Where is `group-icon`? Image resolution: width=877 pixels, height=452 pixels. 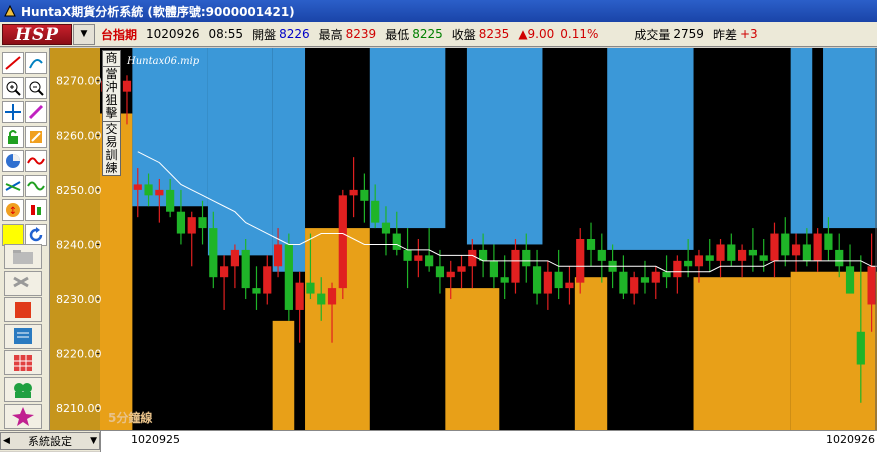 group-icon is located at coordinates (23, 389).